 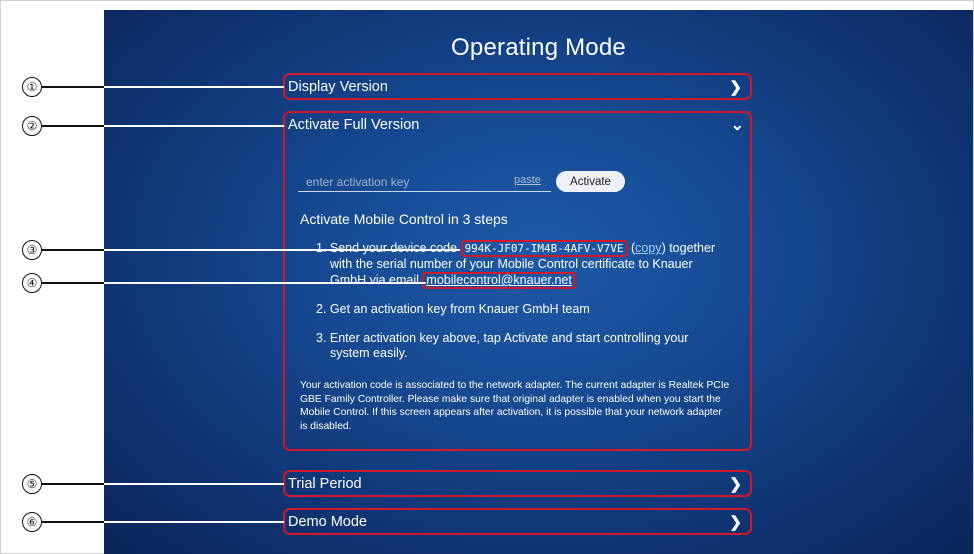 What do you see at coordinates (538, 47) in the screenshot?
I see `page-title: Operating Mode` at bounding box center [538, 47].